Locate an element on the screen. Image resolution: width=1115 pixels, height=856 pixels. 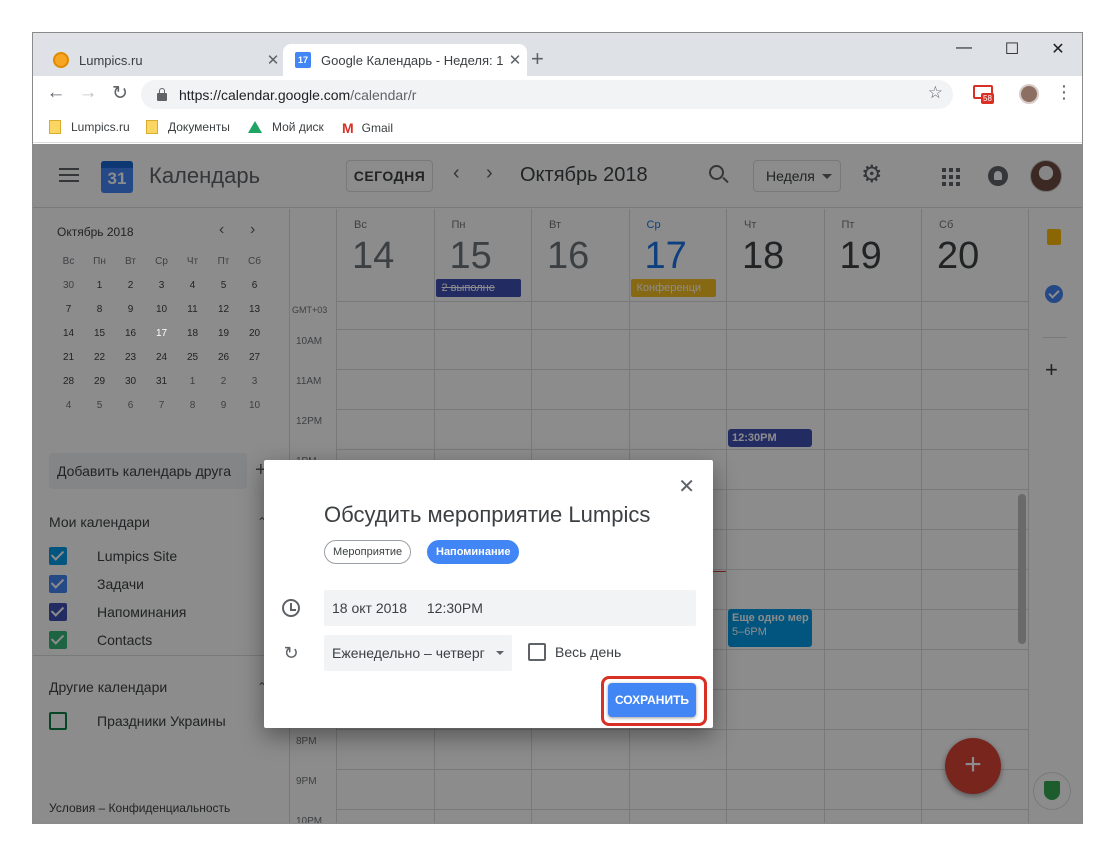
save-button: СОХРАНИТЬ is located at coordinates (652, 700).